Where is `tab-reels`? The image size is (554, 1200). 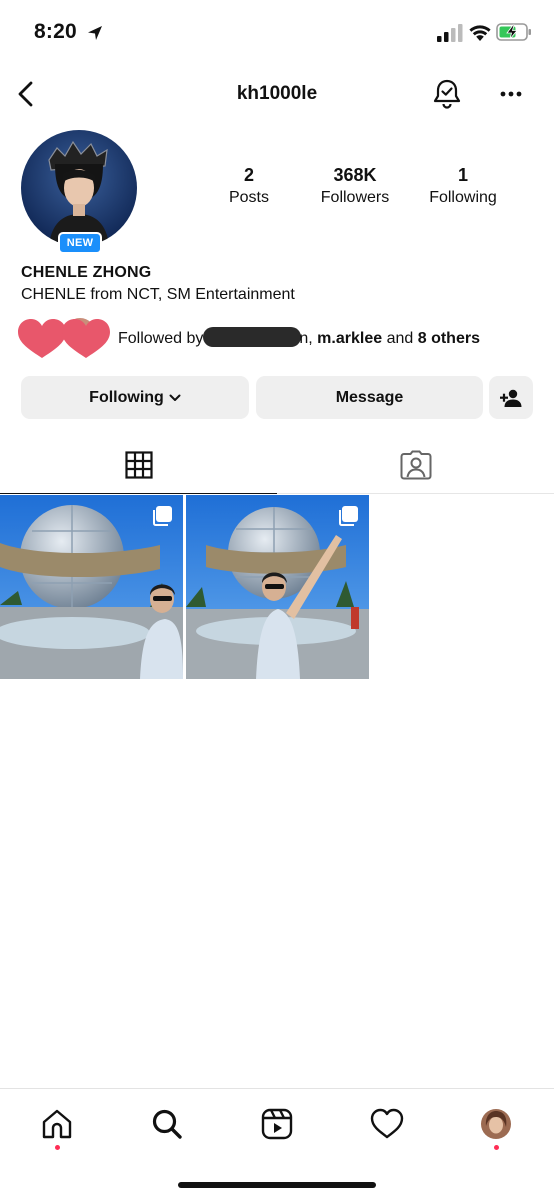
tab-reels is located at coordinates (277, 1124).